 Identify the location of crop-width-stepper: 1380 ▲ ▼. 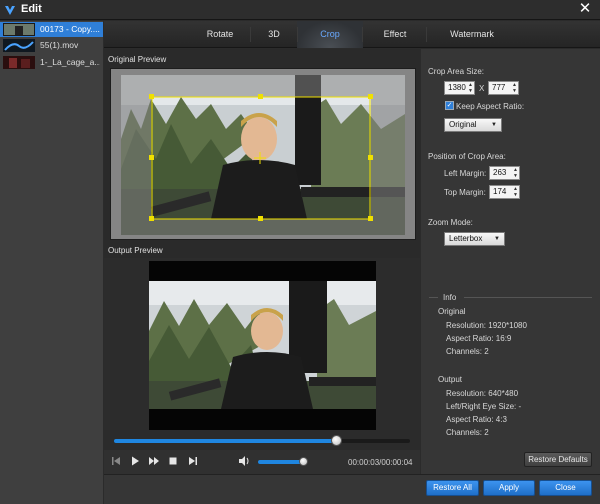
(459, 88).